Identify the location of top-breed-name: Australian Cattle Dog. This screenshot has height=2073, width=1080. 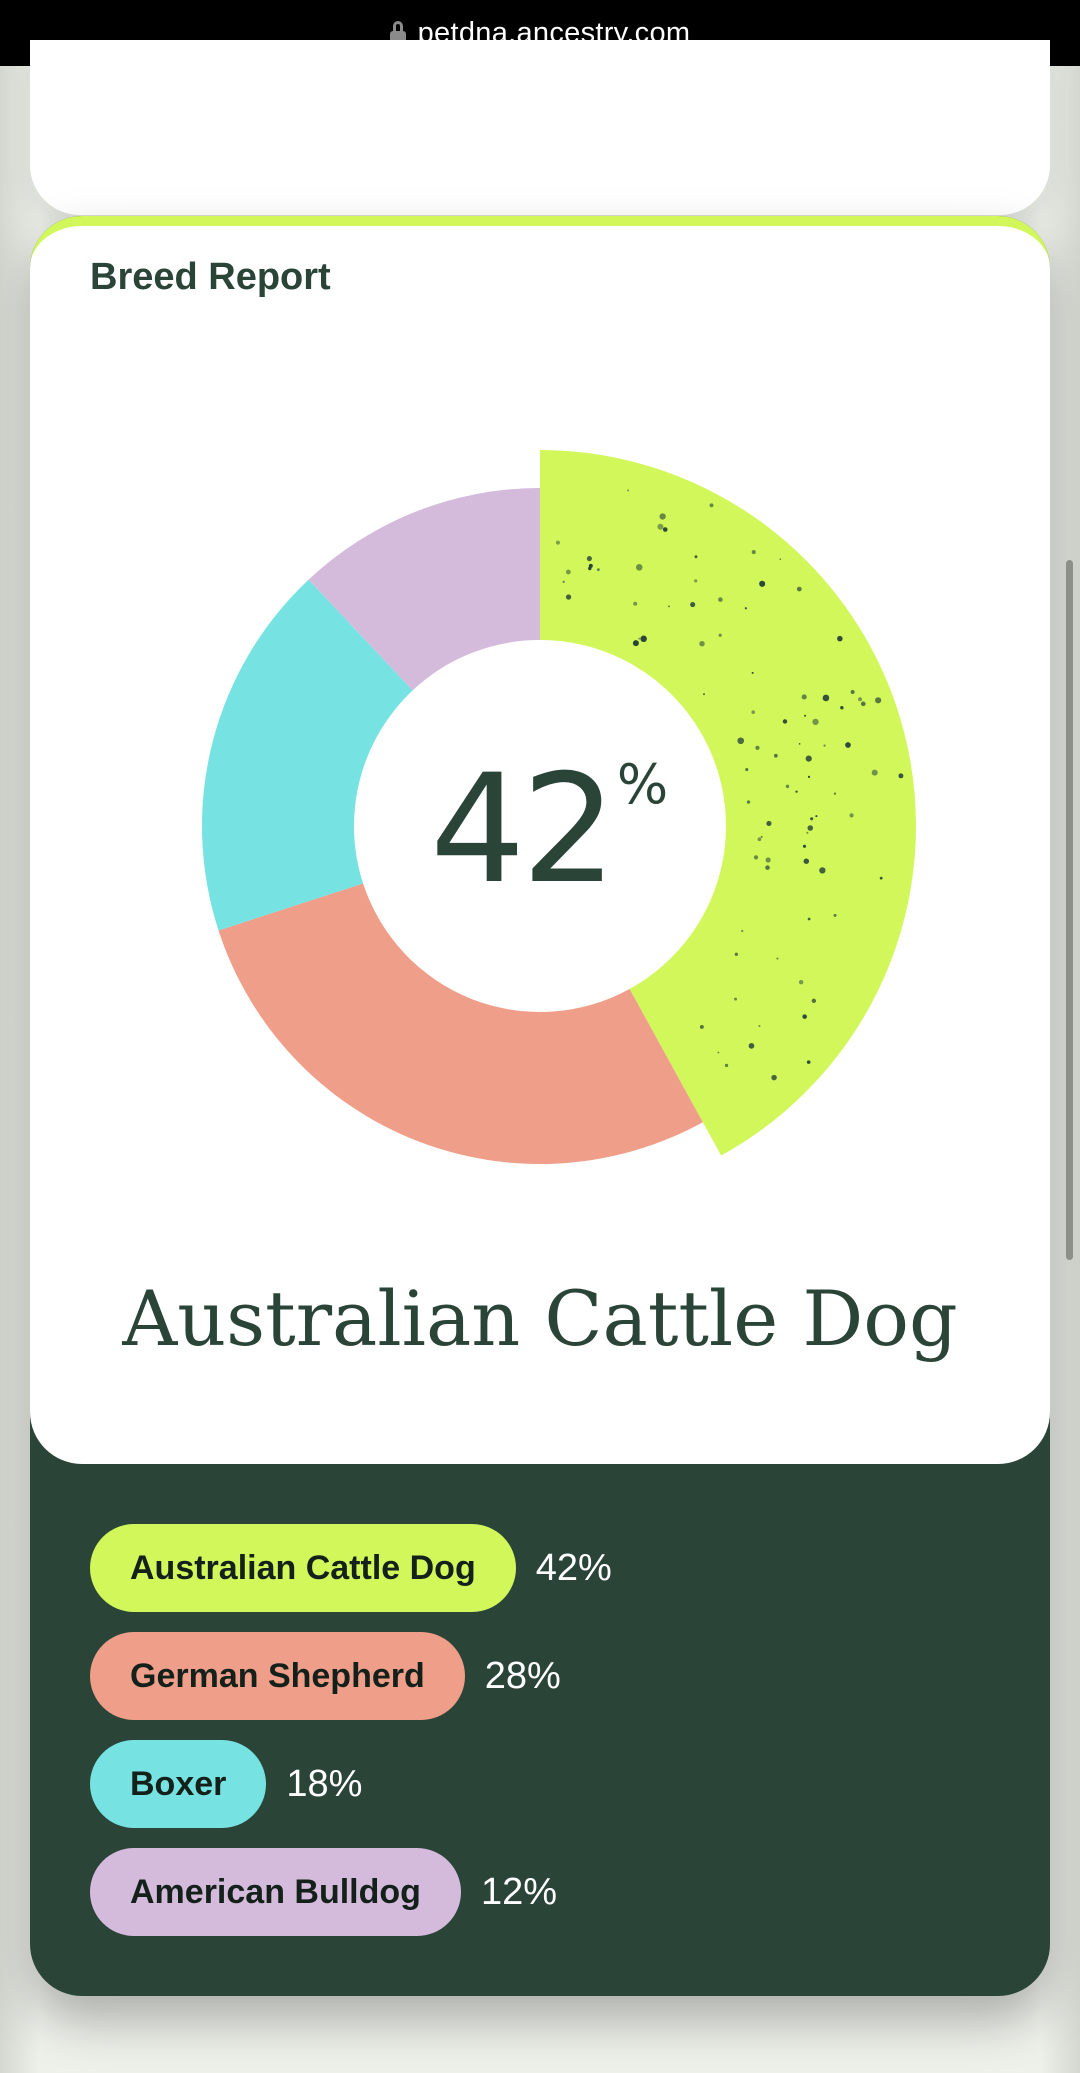
(540, 1318).